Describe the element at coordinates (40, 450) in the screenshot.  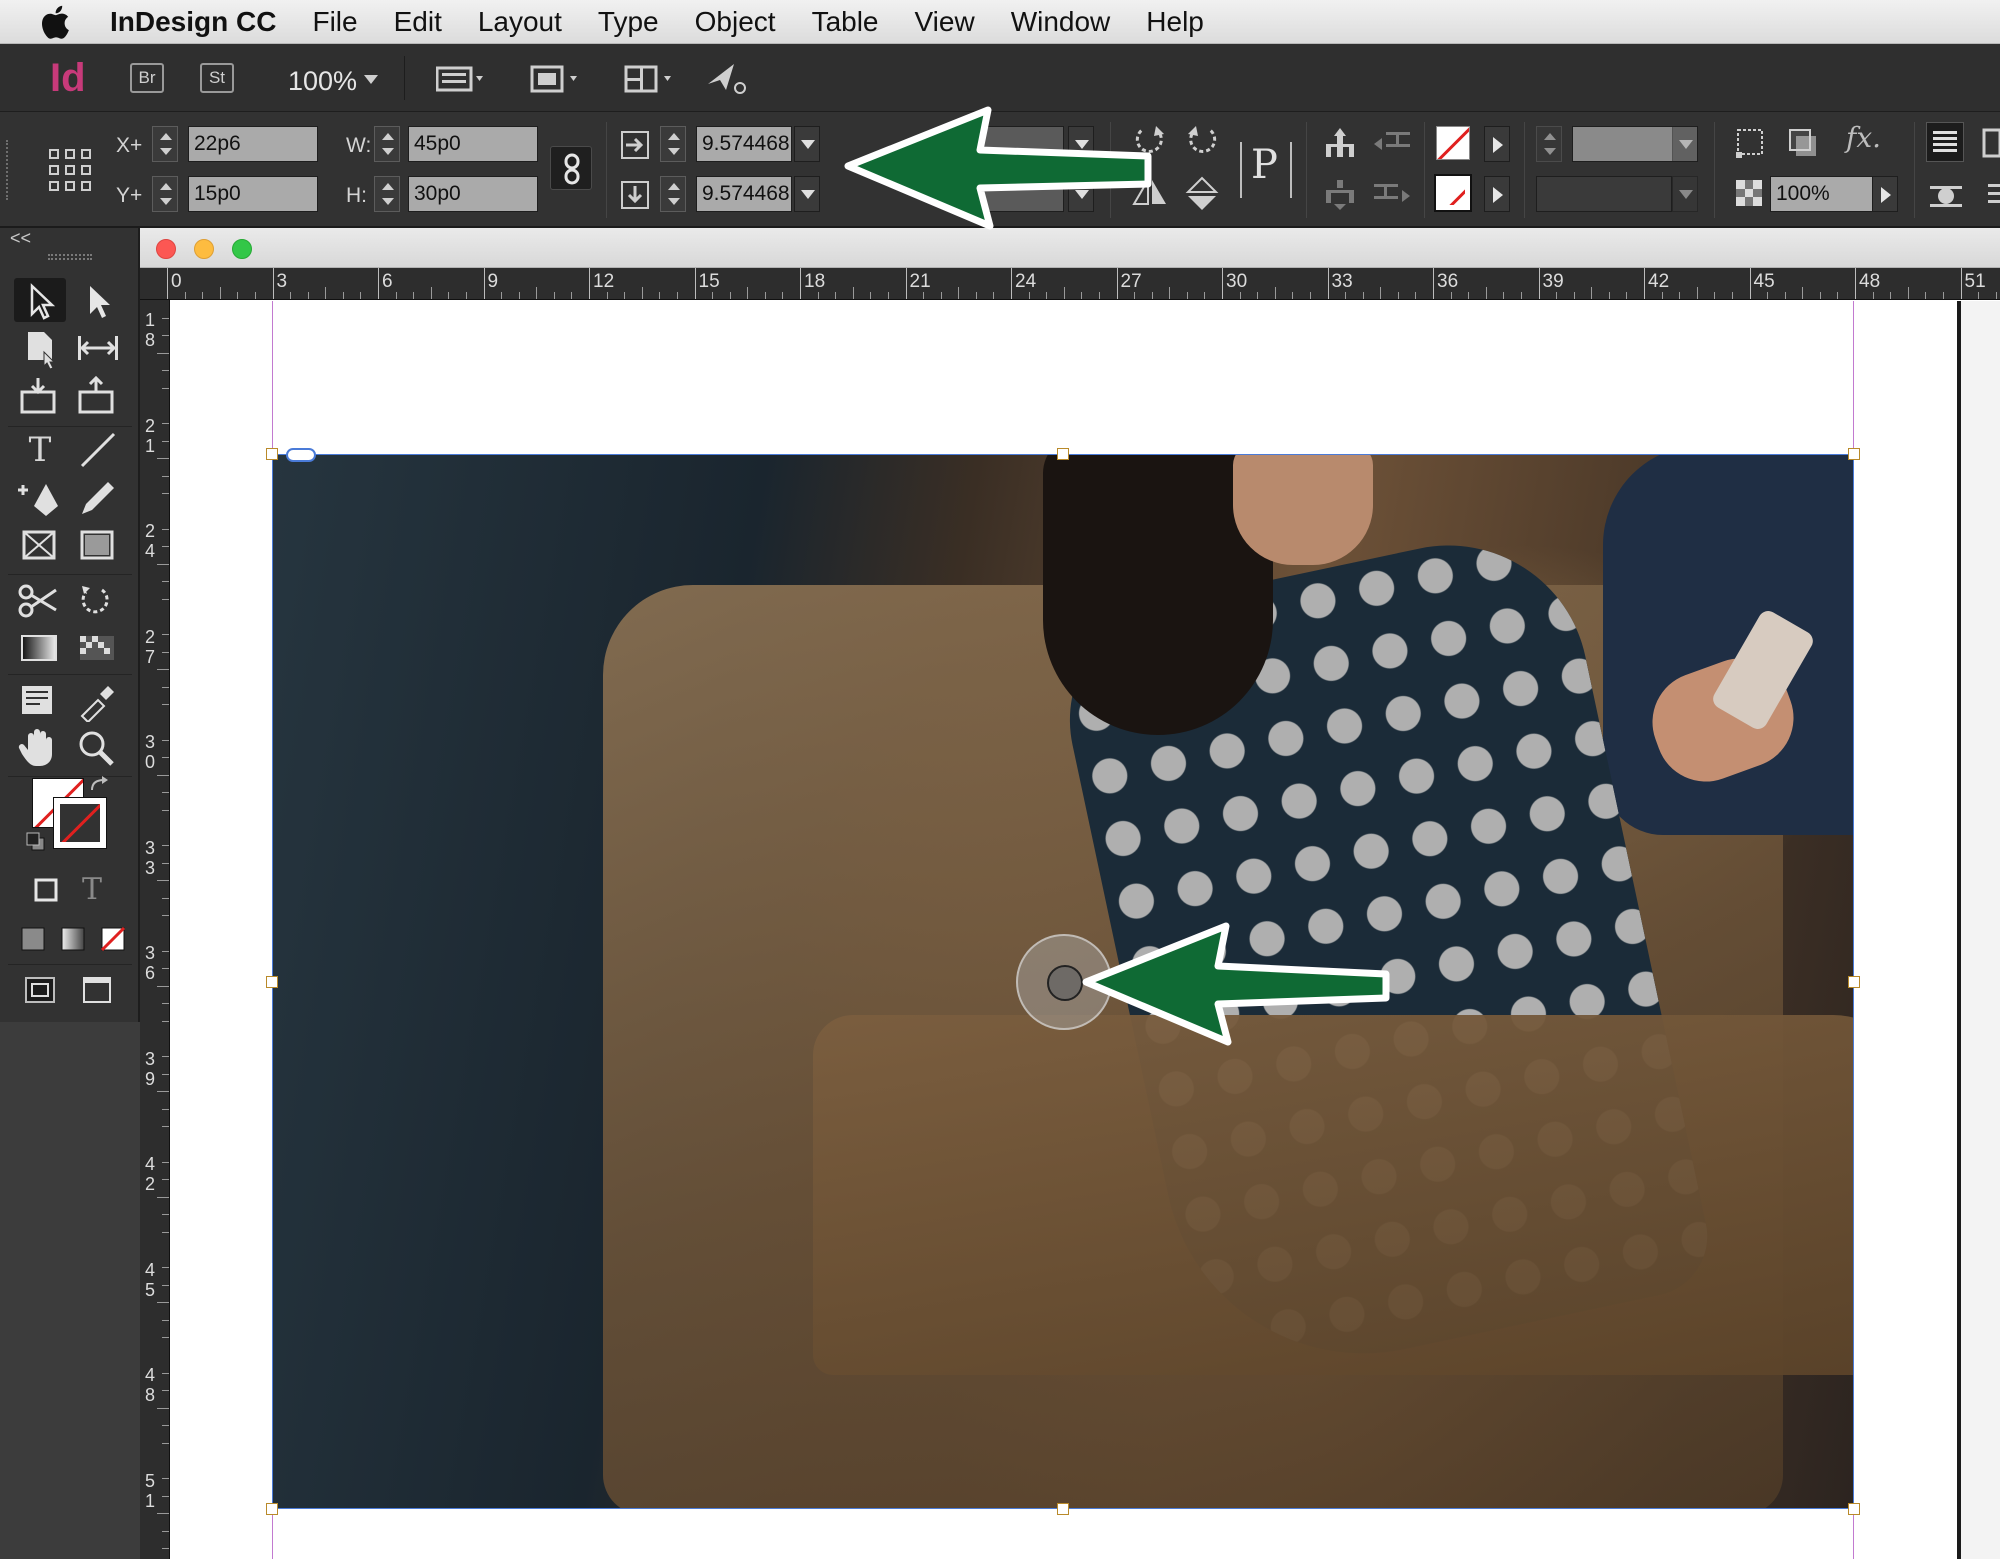
I see `type-tool-icon: T` at that location.